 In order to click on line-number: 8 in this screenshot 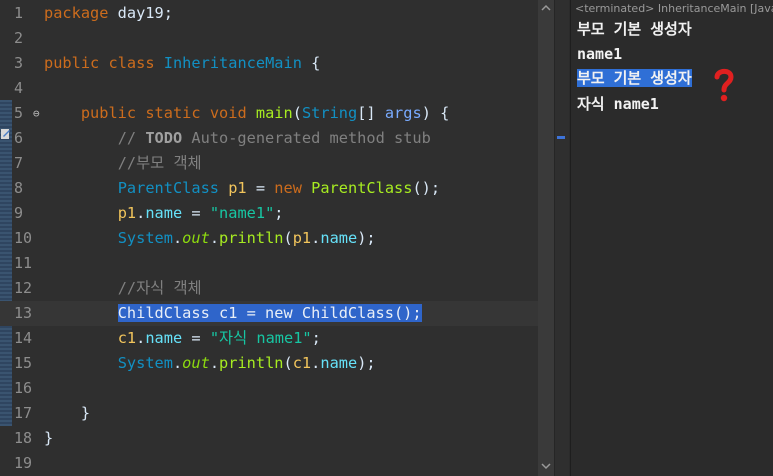, I will do `click(19, 188)`.